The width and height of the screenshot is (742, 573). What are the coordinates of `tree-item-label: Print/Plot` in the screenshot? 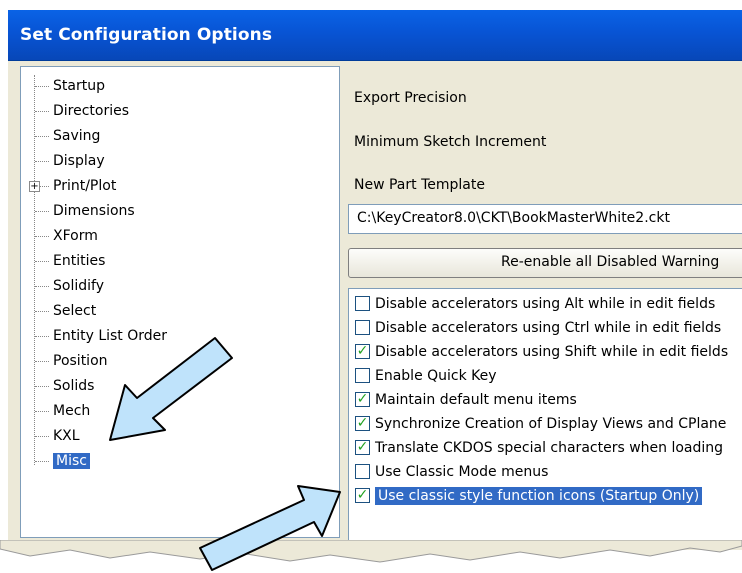 It's located at (85, 186).